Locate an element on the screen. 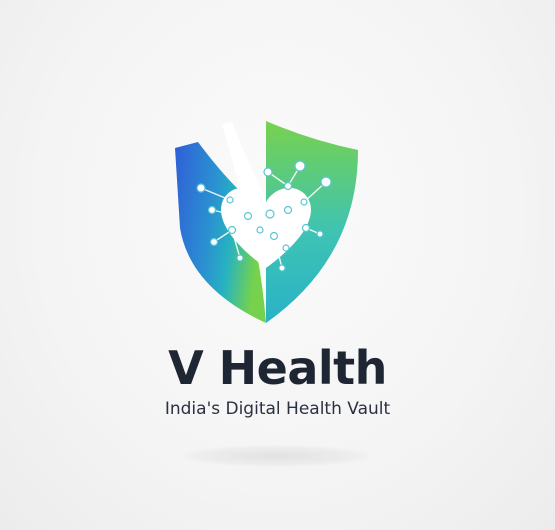 The height and width of the screenshot is (530, 555). ground-shadow is located at coordinates (277, 456).